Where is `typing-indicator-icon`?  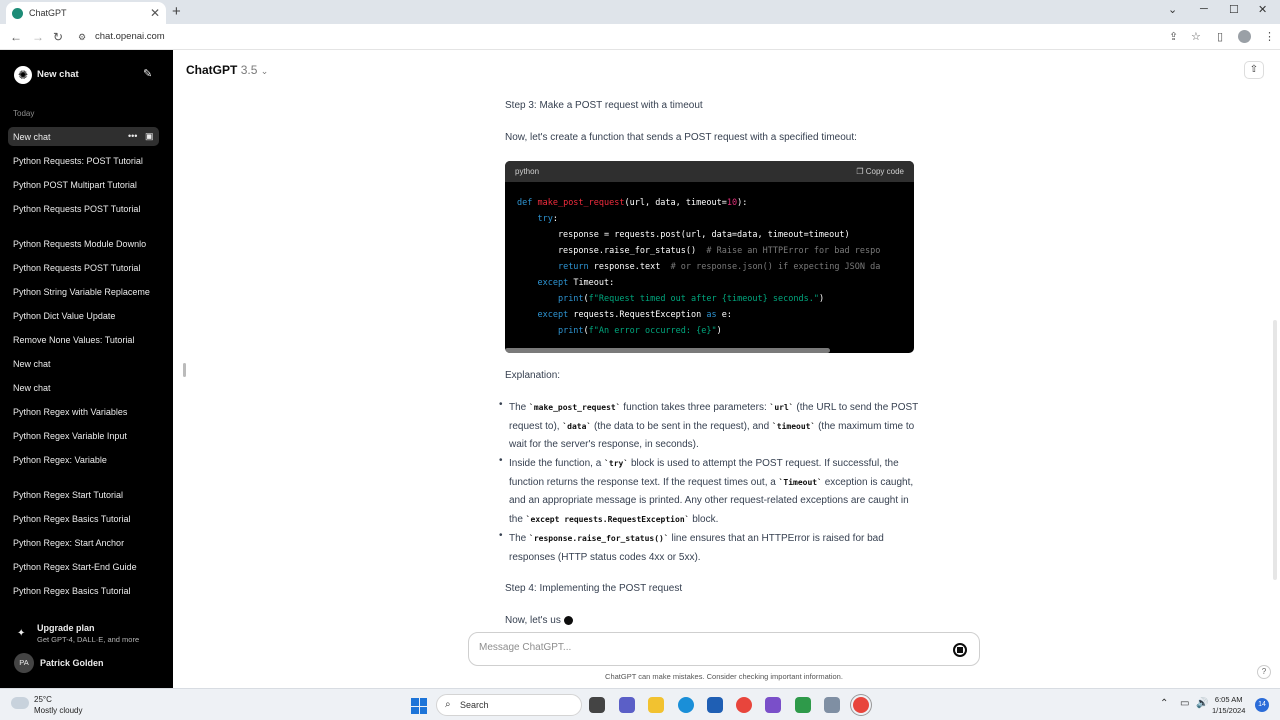 typing-indicator-icon is located at coordinates (568, 620).